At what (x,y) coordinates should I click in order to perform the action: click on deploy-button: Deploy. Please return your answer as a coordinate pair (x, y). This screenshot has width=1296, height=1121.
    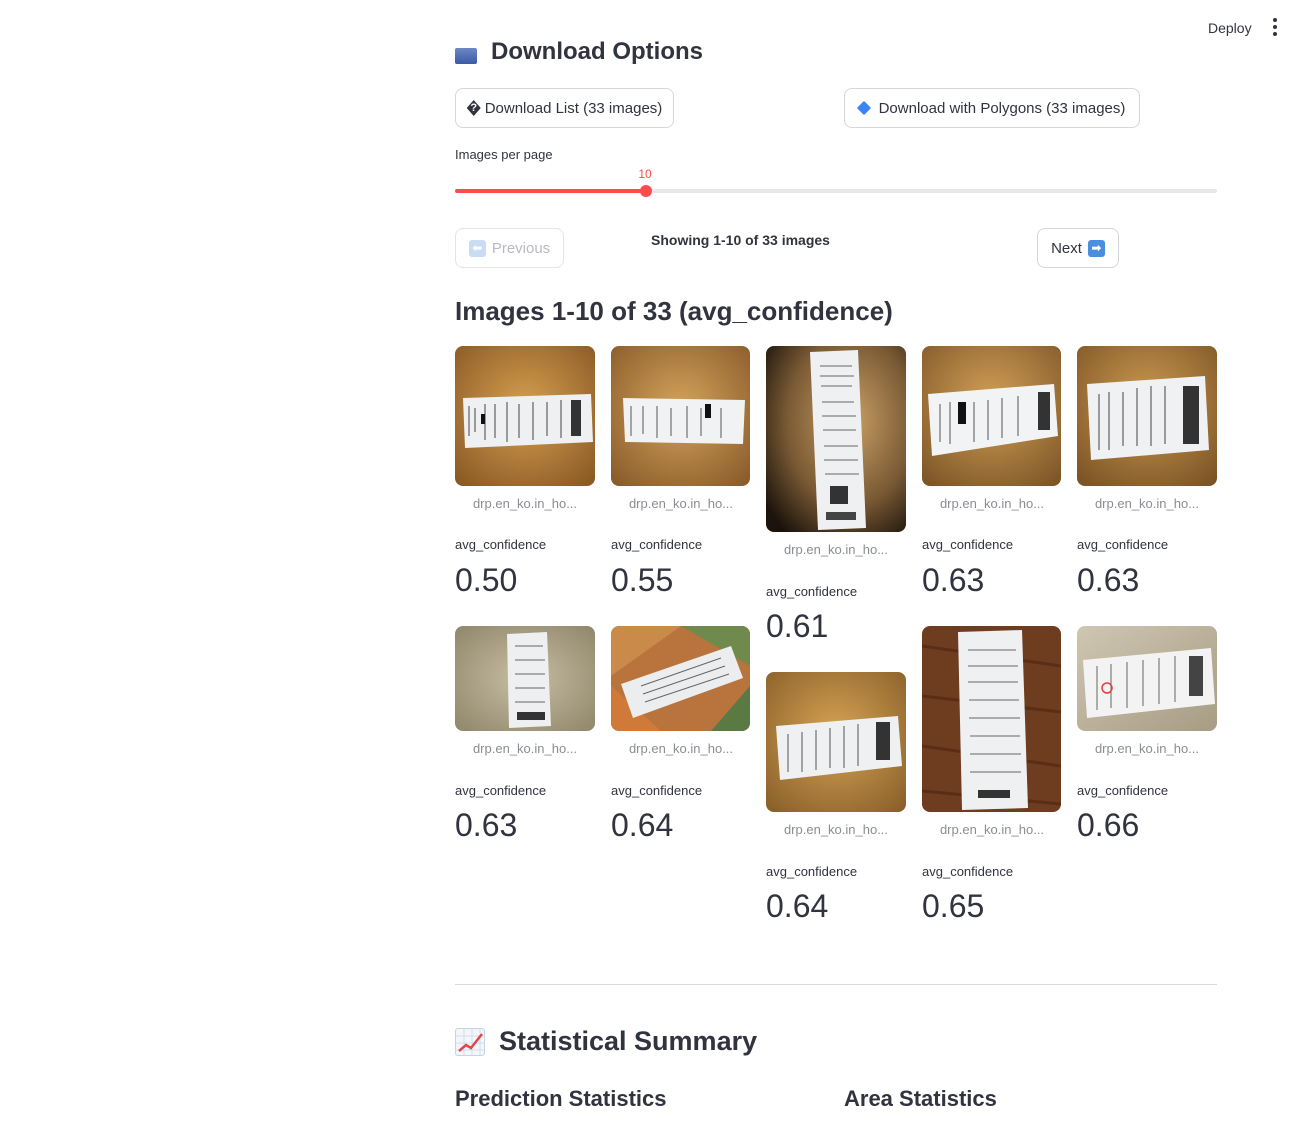
    Looking at the image, I should click on (1230, 28).